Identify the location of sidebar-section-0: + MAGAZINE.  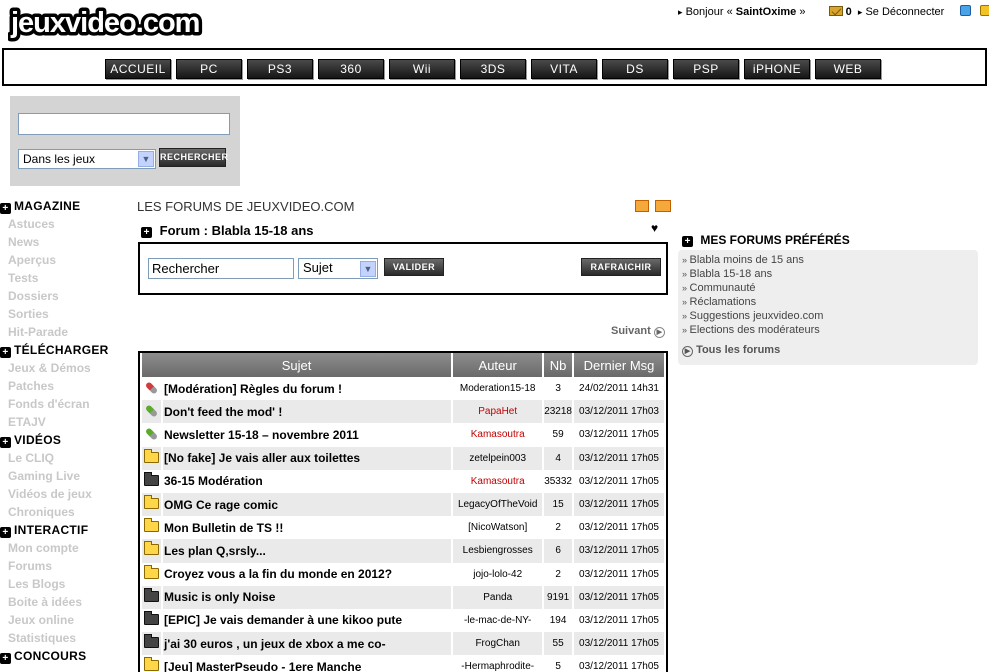
(66, 207).